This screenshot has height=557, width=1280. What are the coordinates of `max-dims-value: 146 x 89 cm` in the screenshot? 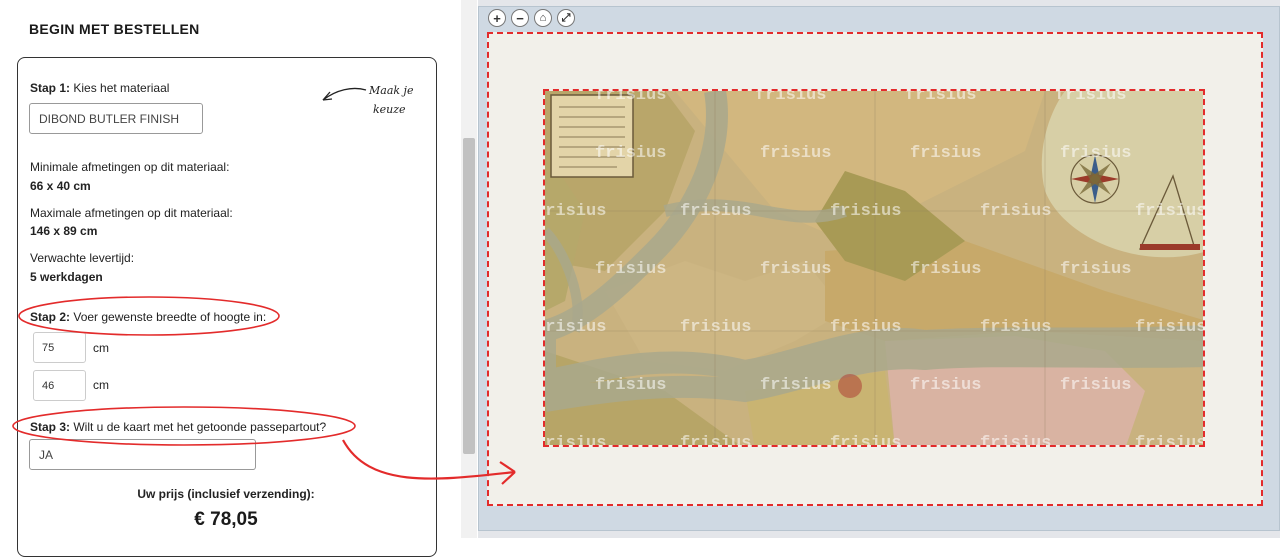 It's located at (64, 231).